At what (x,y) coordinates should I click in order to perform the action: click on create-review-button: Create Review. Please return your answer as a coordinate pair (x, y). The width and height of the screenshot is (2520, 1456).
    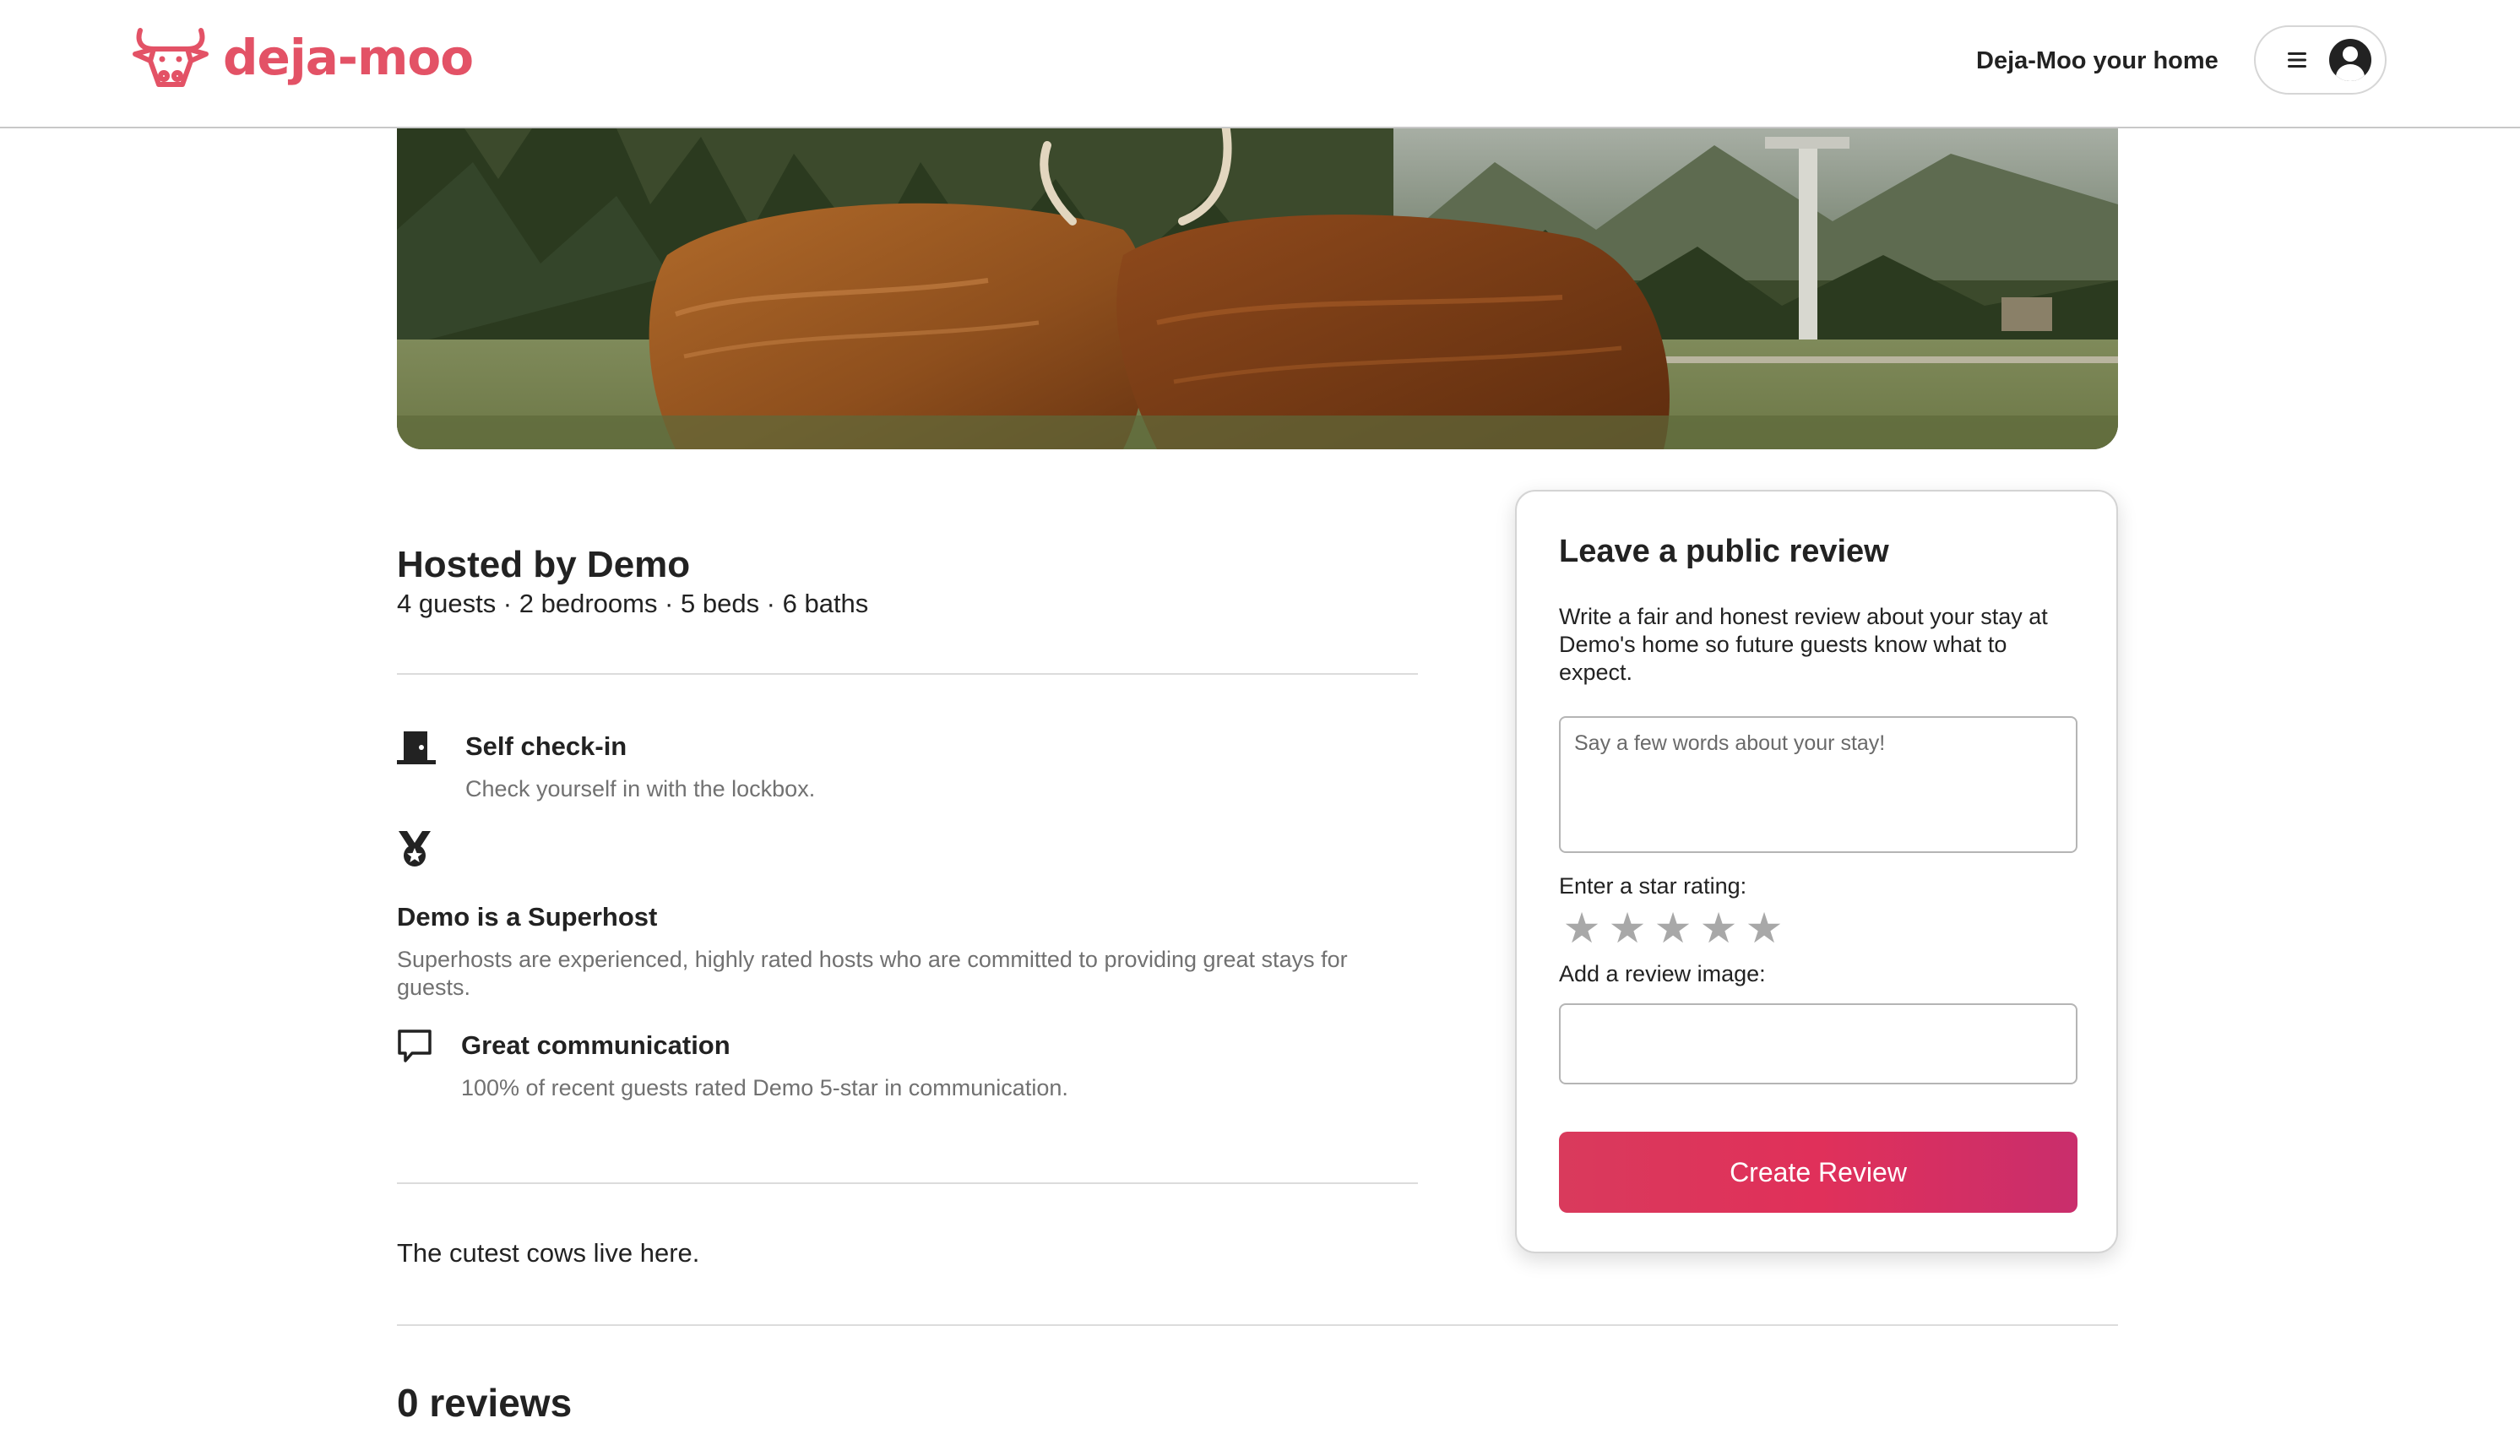
    Looking at the image, I should click on (1818, 1172).